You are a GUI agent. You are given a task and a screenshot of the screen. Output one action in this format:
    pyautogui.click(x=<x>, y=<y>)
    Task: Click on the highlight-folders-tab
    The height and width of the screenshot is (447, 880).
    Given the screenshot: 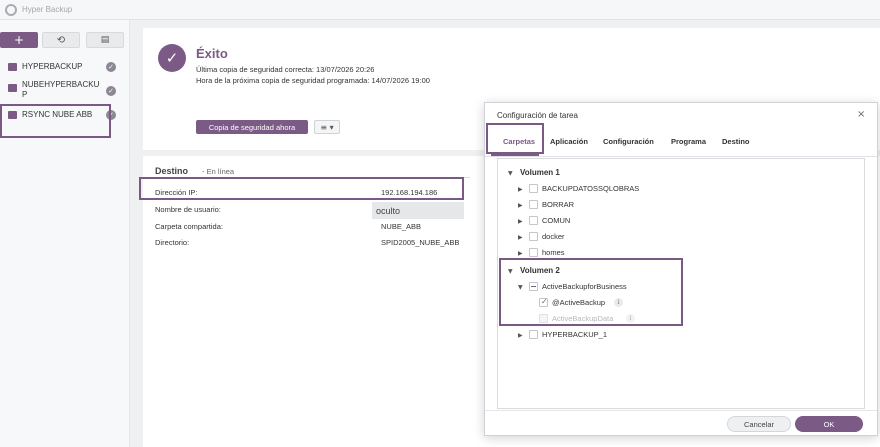 What is the action you would take?
    pyautogui.click(x=515, y=138)
    